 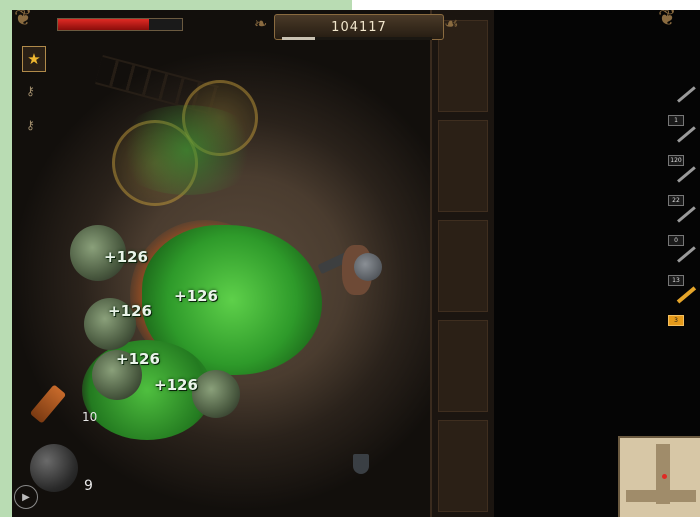 What do you see at coordinates (676, 120) in the screenshot?
I see `weapon-ammo-count: 1` at bounding box center [676, 120].